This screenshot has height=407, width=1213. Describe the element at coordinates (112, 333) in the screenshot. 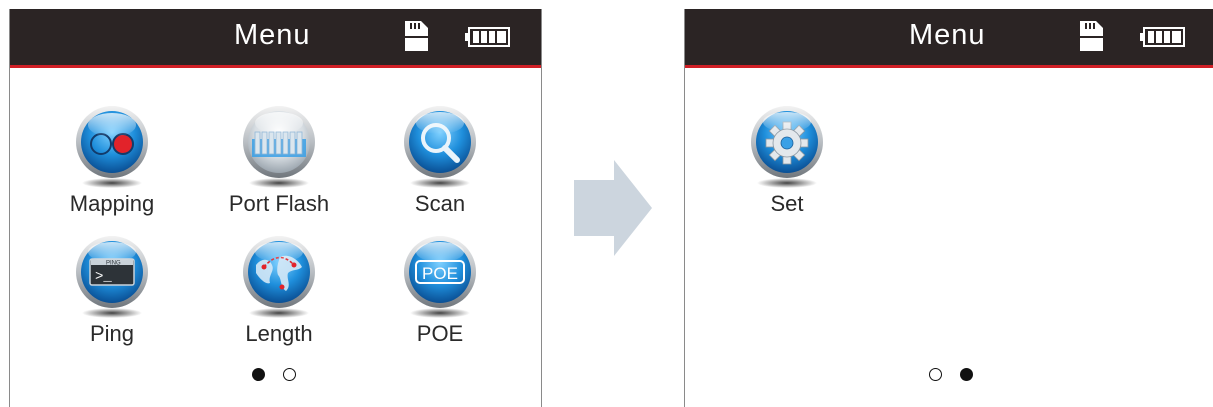

I see `menu-item-label: Ping` at that location.